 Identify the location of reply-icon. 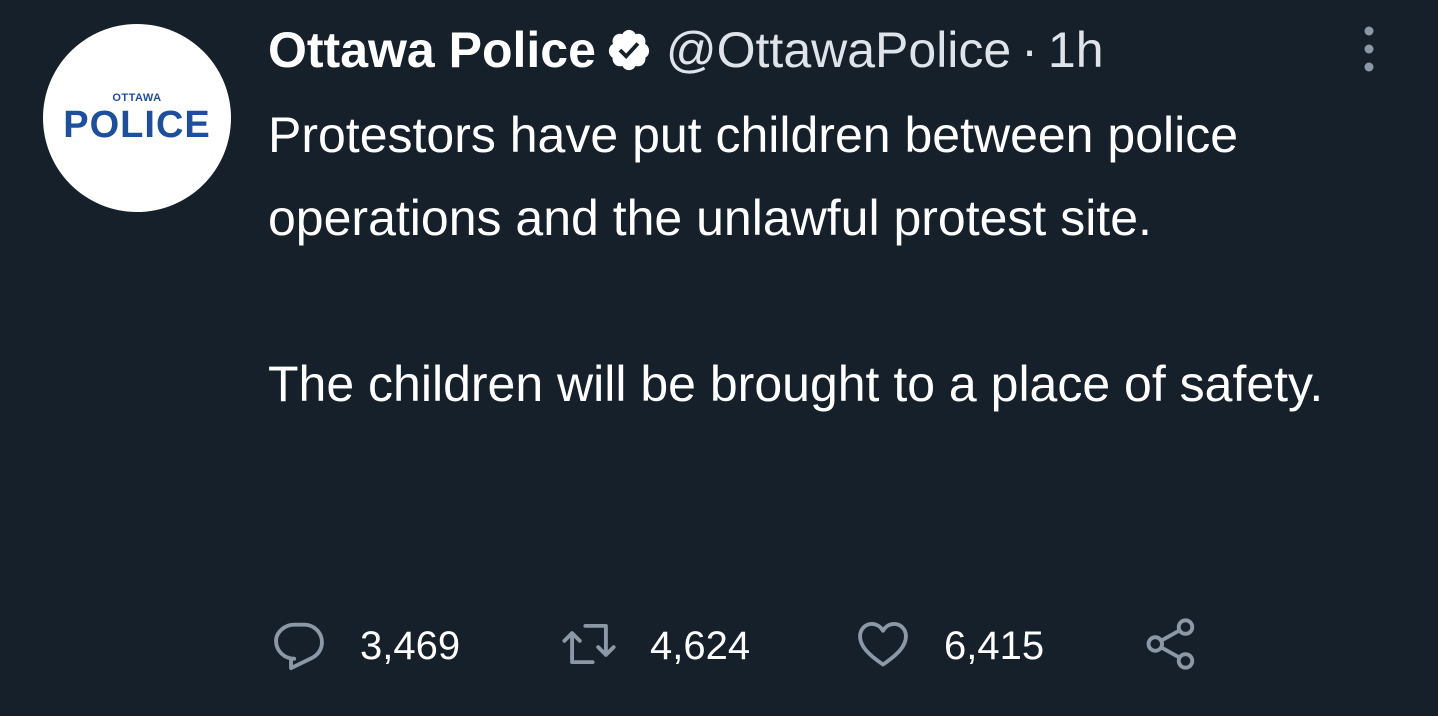
(299, 646).